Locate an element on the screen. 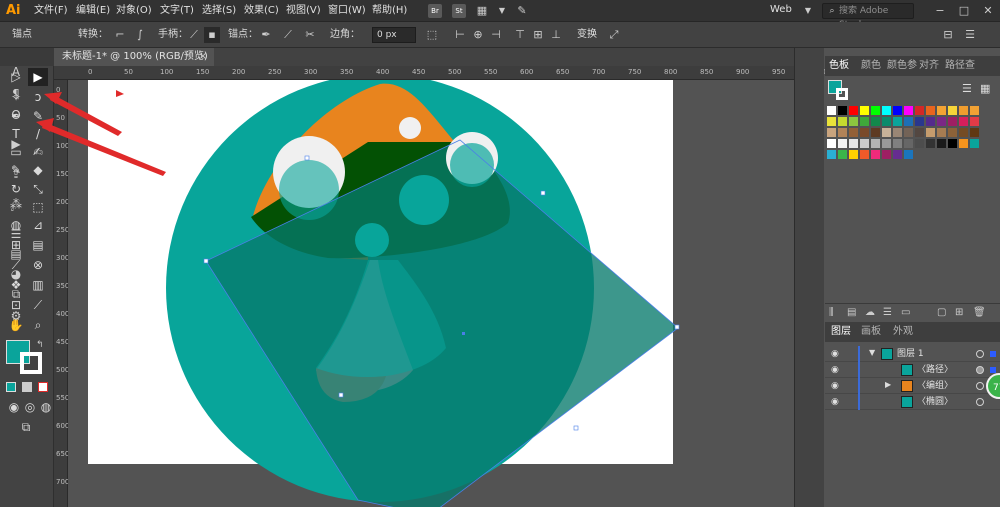 The image size is (1000, 507). menu-panel-icon: ☰ is located at coordinates (16, 234).